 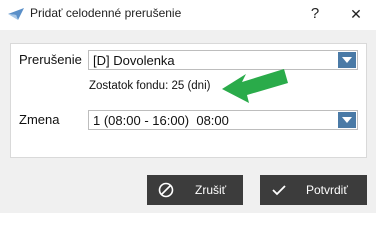 What do you see at coordinates (106, 13) in the screenshot?
I see `window-title: Pridať celodenné prerušenie` at bounding box center [106, 13].